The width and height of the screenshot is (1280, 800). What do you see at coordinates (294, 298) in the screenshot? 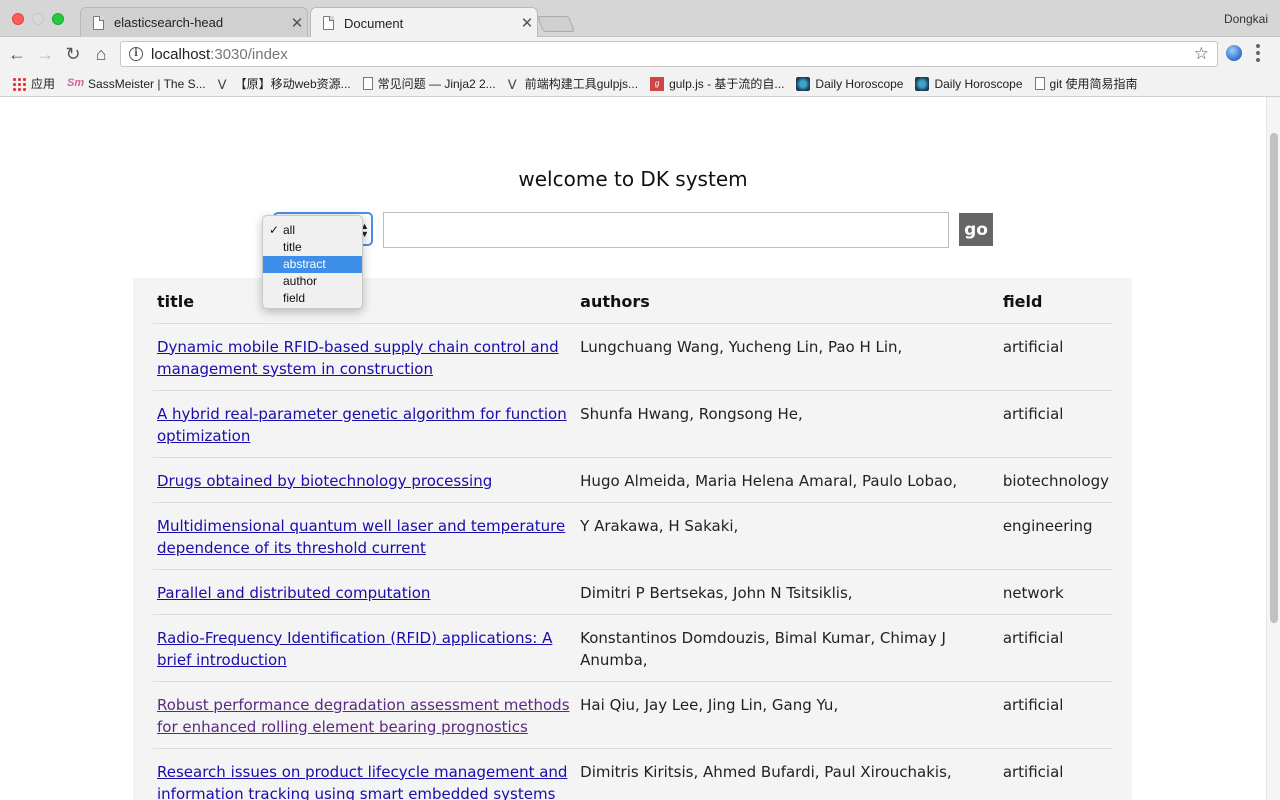
I see `option-label: field` at bounding box center [294, 298].